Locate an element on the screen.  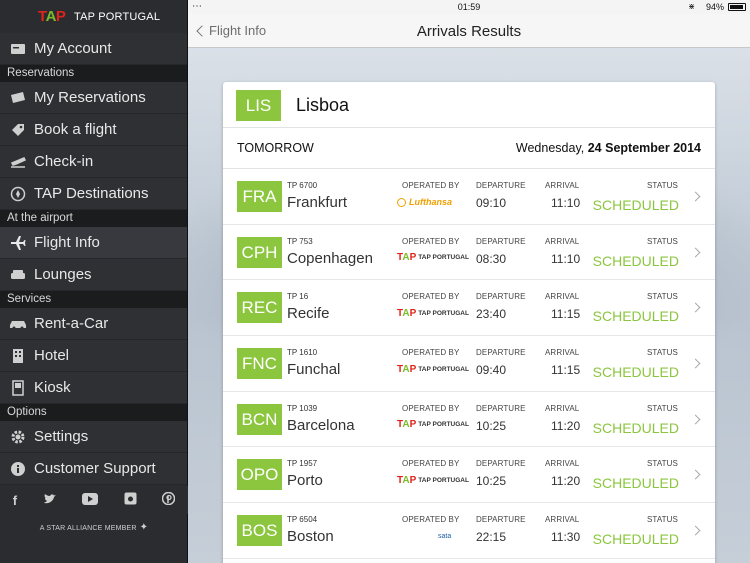
flight-origin-city: Funchal is located at coordinates (314, 370).